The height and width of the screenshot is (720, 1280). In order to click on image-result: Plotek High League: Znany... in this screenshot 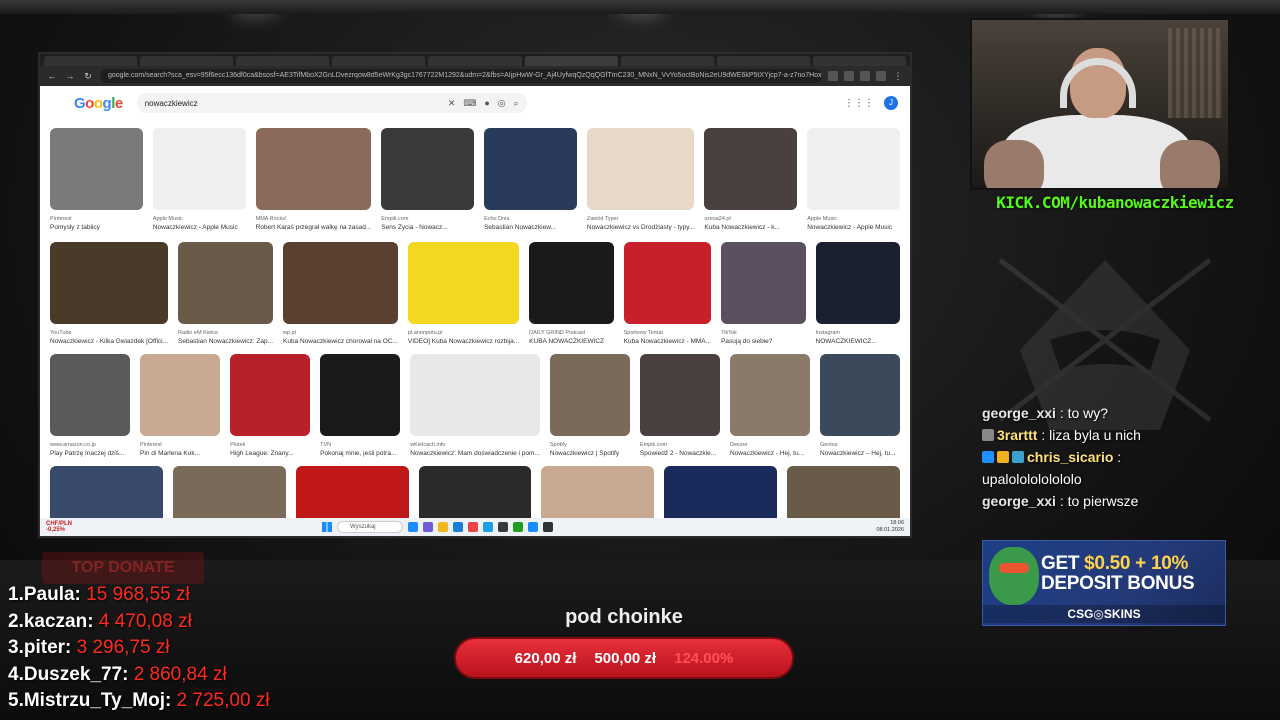, I will do `click(270, 405)`.